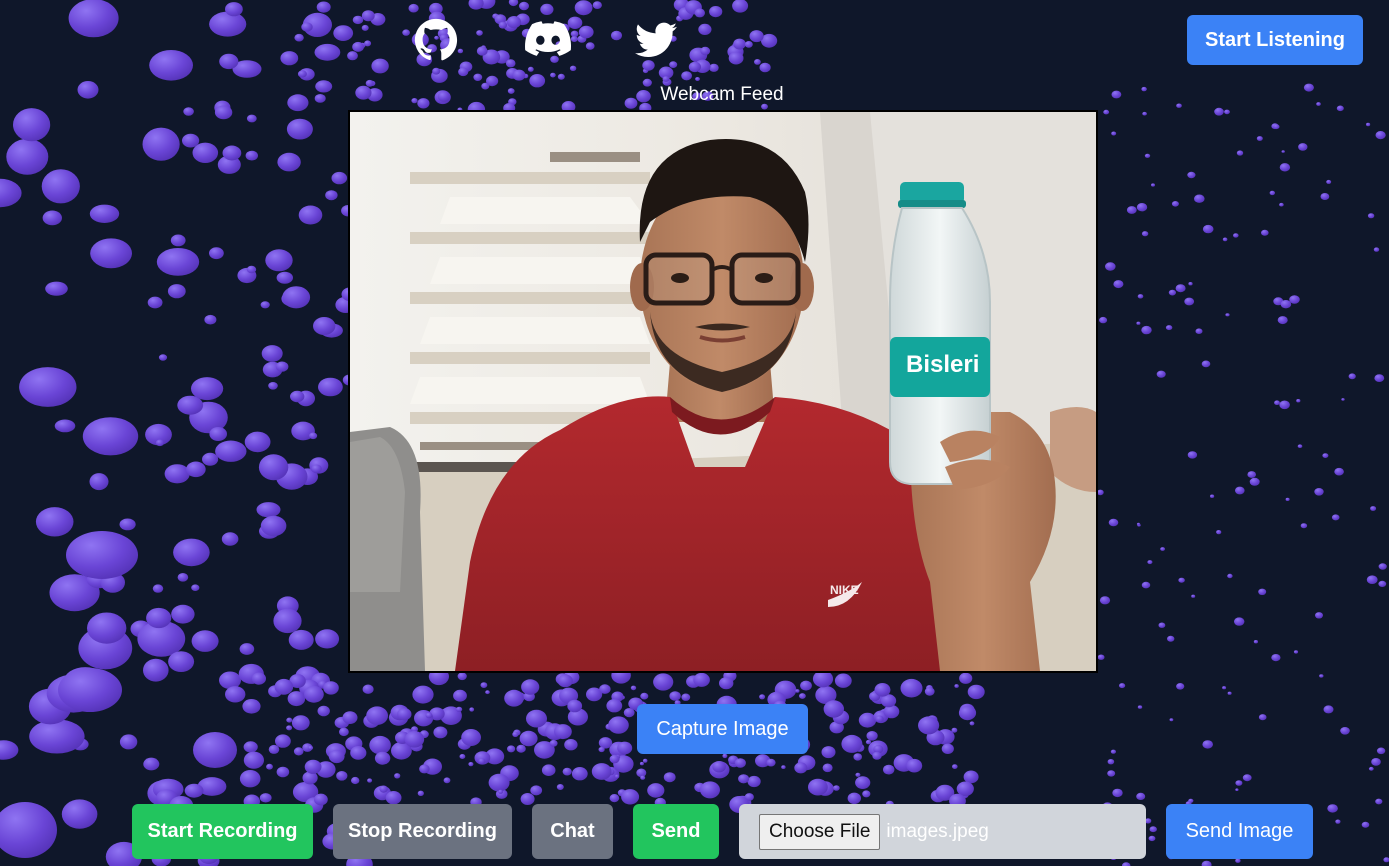 The width and height of the screenshot is (1389, 866). Describe the element at coordinates (422, 831) in the screenshot. I see `stop-recording-button: Stop Recording` at that location.